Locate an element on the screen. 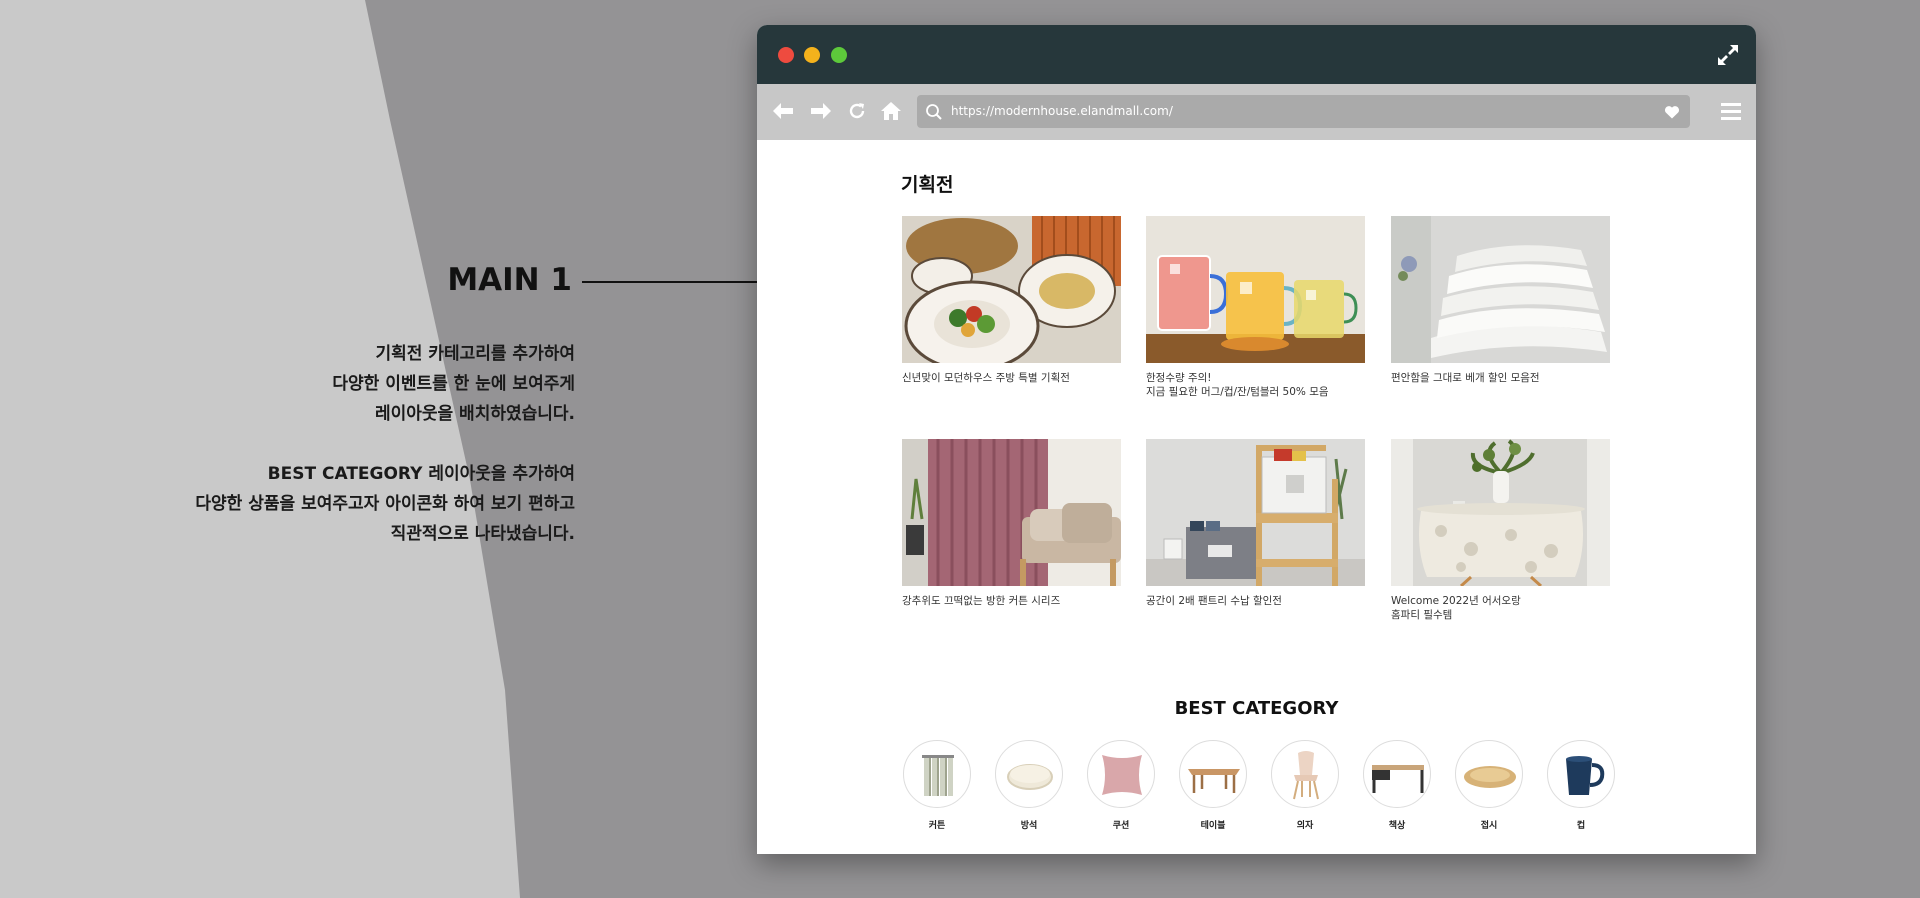 The height and width of the screenshot is (898, 1920). promotion-card: 편안함을 그대로 베개 할인 모음전 is located at coordinates (1500, 300).